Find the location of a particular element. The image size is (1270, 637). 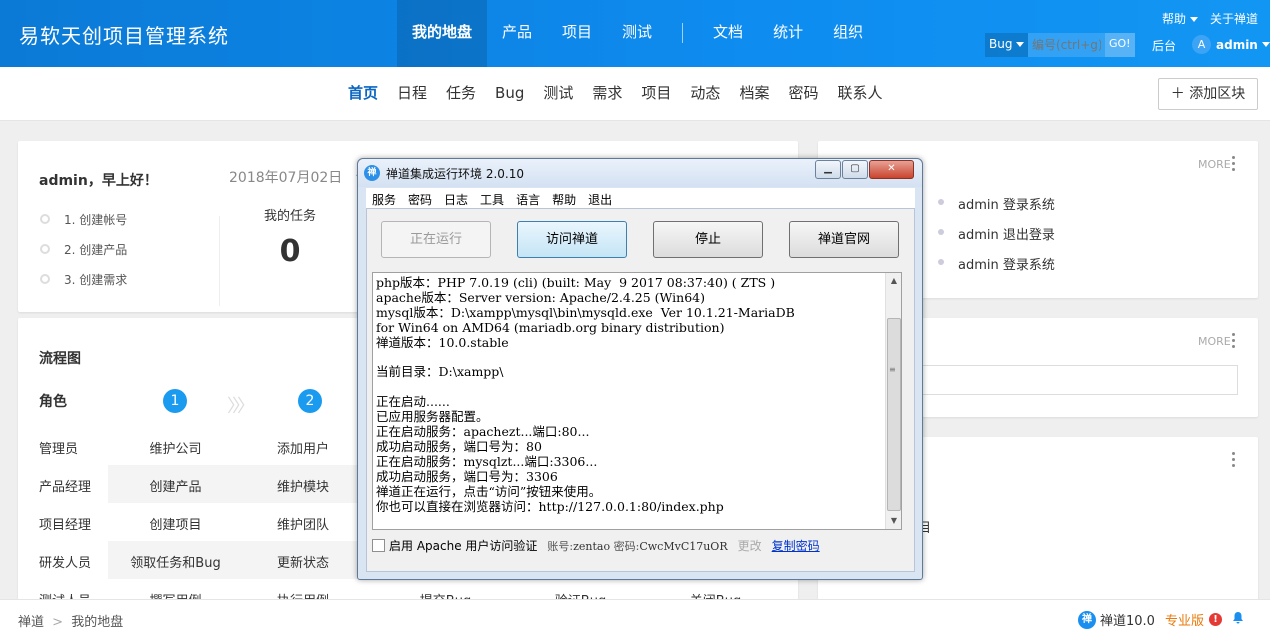

search-box: Bug GO! is located at coordinates (1060, 45).